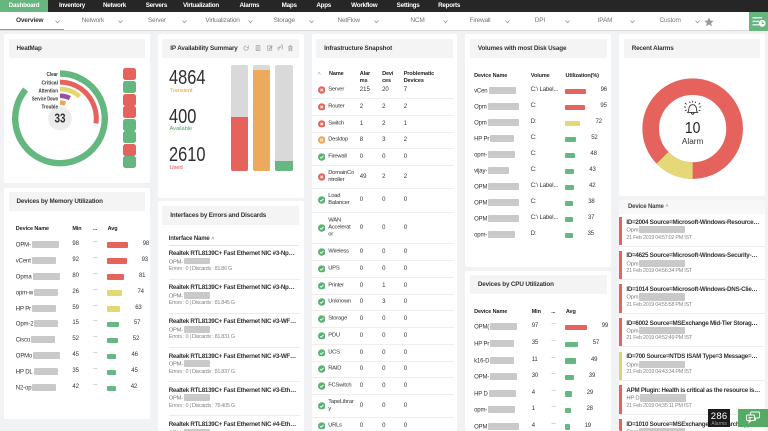 This screenshot has height=431, width=768. What do you see at coordinates (49, 84) in the screenshot?
I see `svg-text: Critical` at bounding box center [49, 84].